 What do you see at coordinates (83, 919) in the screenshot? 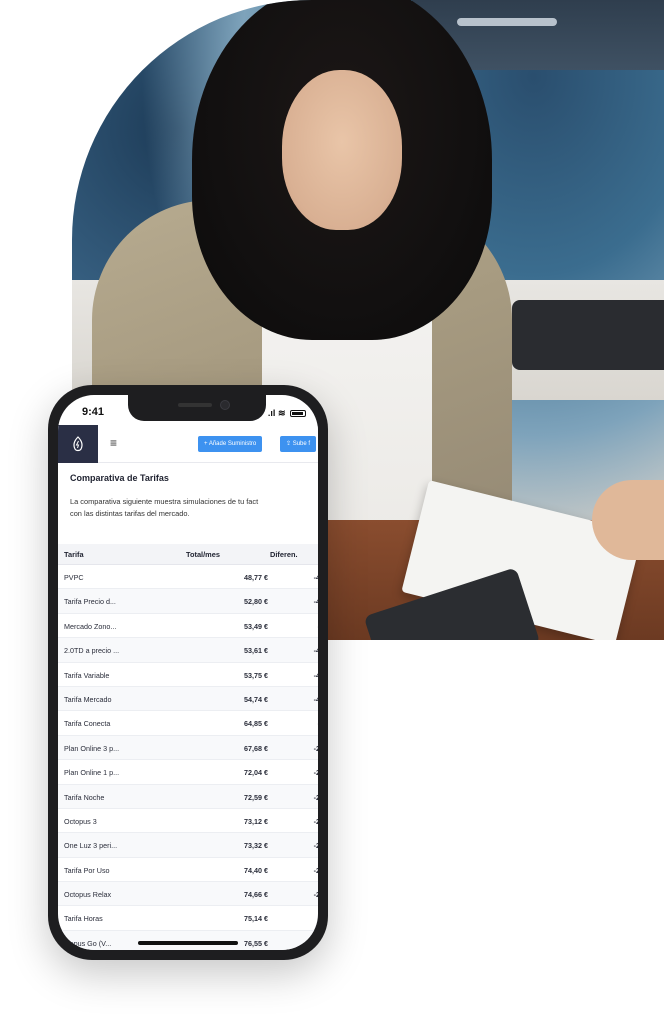
I see `tariff-name: Tarifa Horas` at bounding box center [83, 919].